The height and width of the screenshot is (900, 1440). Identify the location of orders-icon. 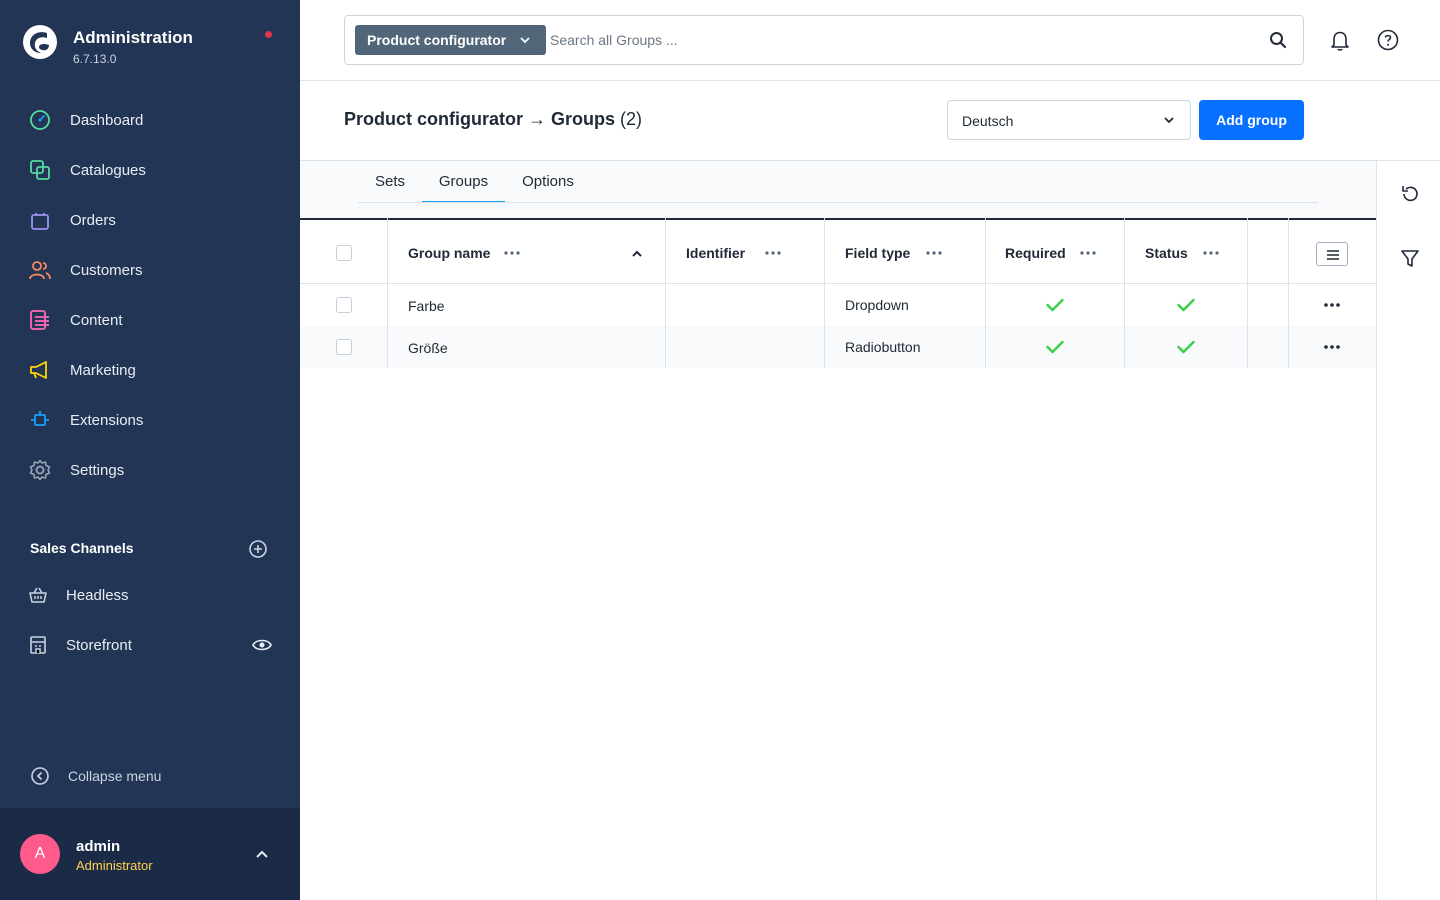
(40, 221).